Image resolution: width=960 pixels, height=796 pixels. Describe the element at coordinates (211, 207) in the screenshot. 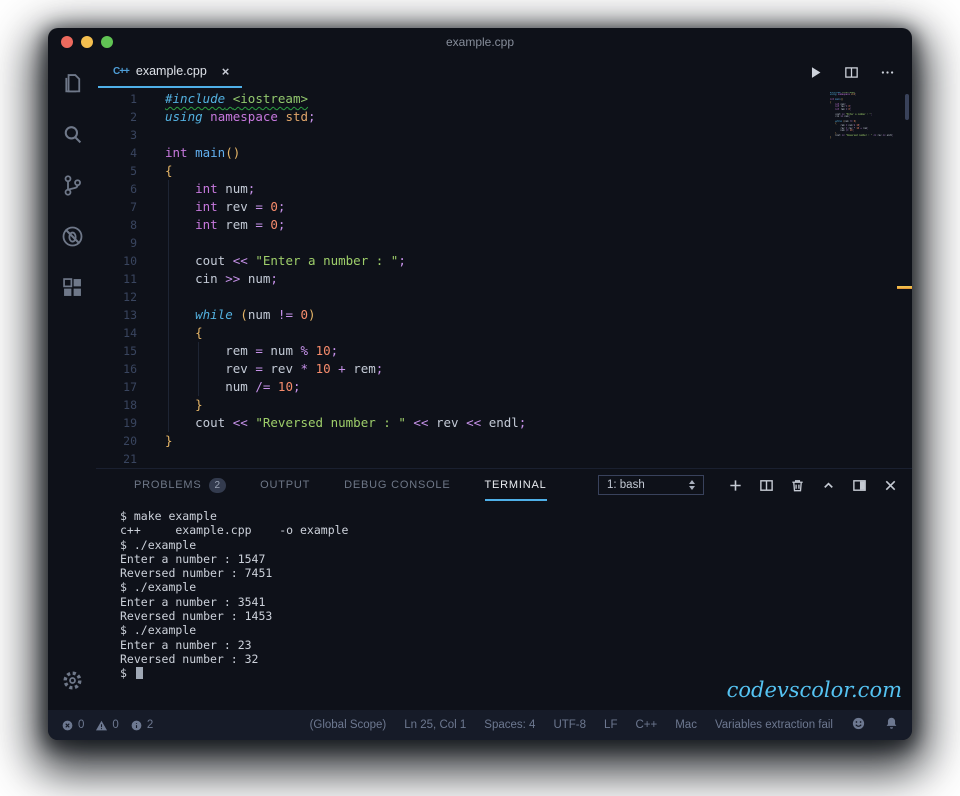

I see `code-text: int rev = 0;` at that location.